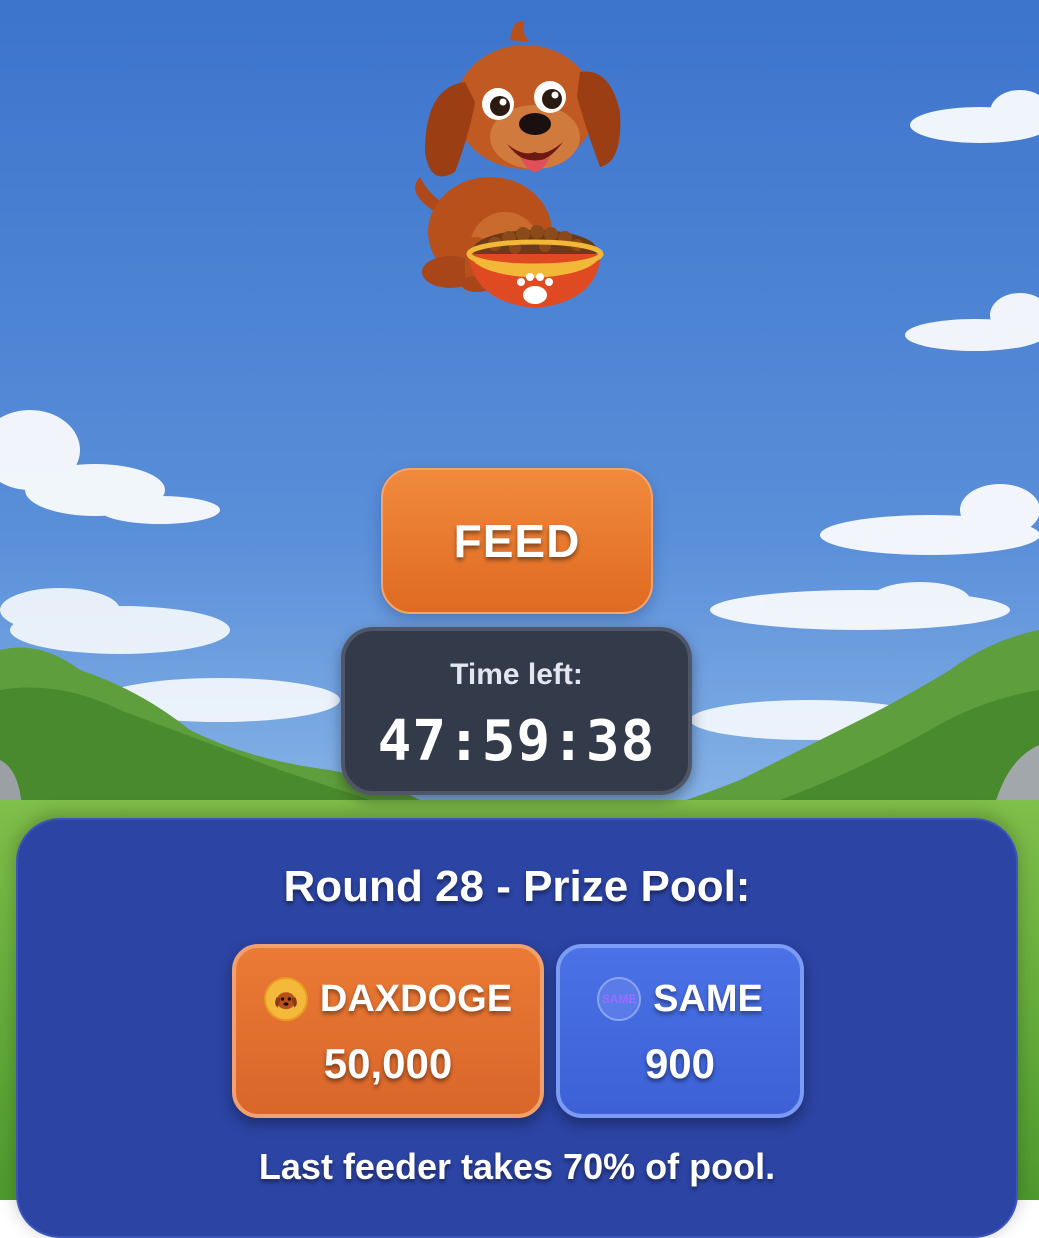 The image size is (1039, 1238). I want to click on feed-button: FEED, so click(517, 541).